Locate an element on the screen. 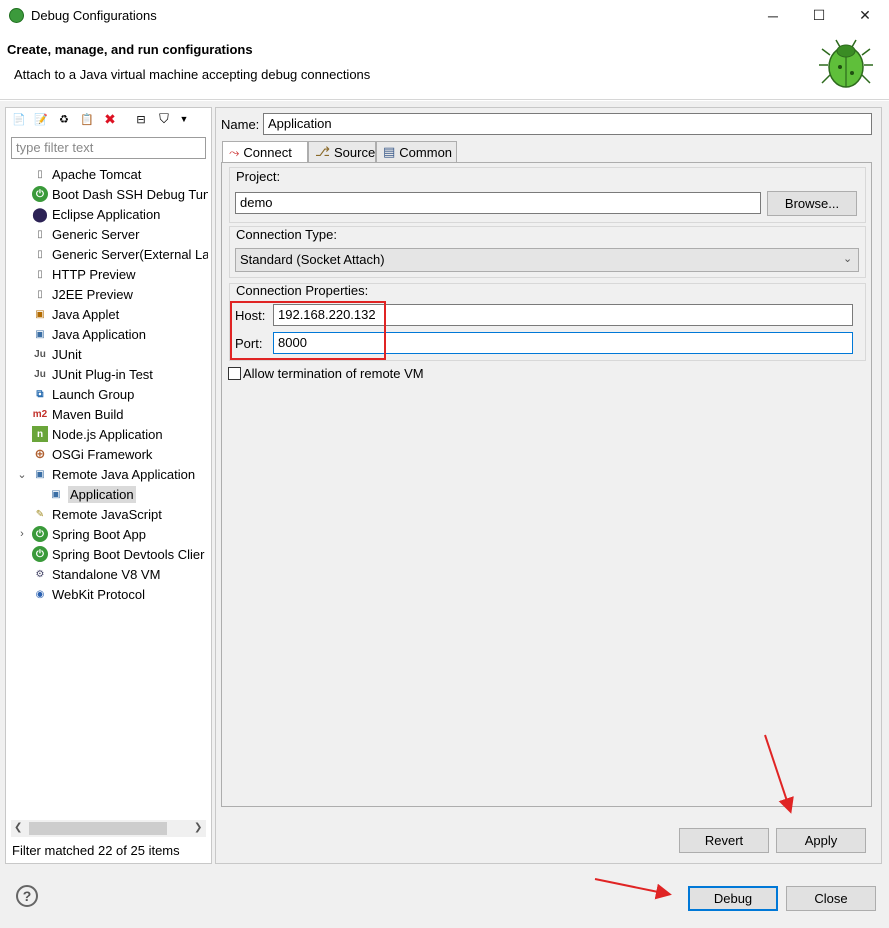  arrow-to-apply is located at coordinates (779, 774).